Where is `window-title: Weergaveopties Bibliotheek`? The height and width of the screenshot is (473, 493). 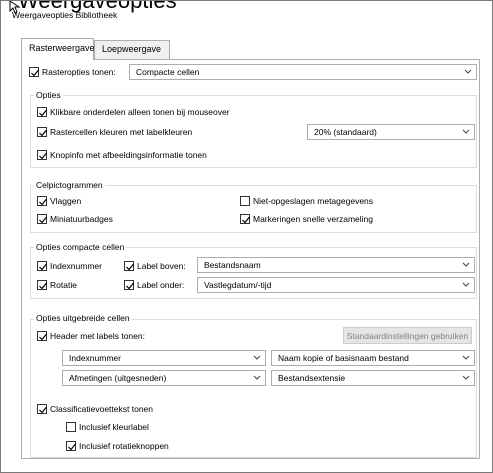 window-title: Weergaveopties Bibliotheek is located at coordinates (65, 15).